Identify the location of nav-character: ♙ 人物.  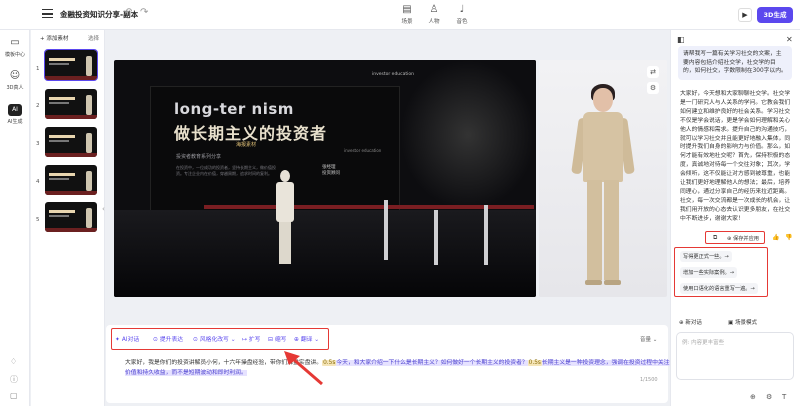
(434, 14).